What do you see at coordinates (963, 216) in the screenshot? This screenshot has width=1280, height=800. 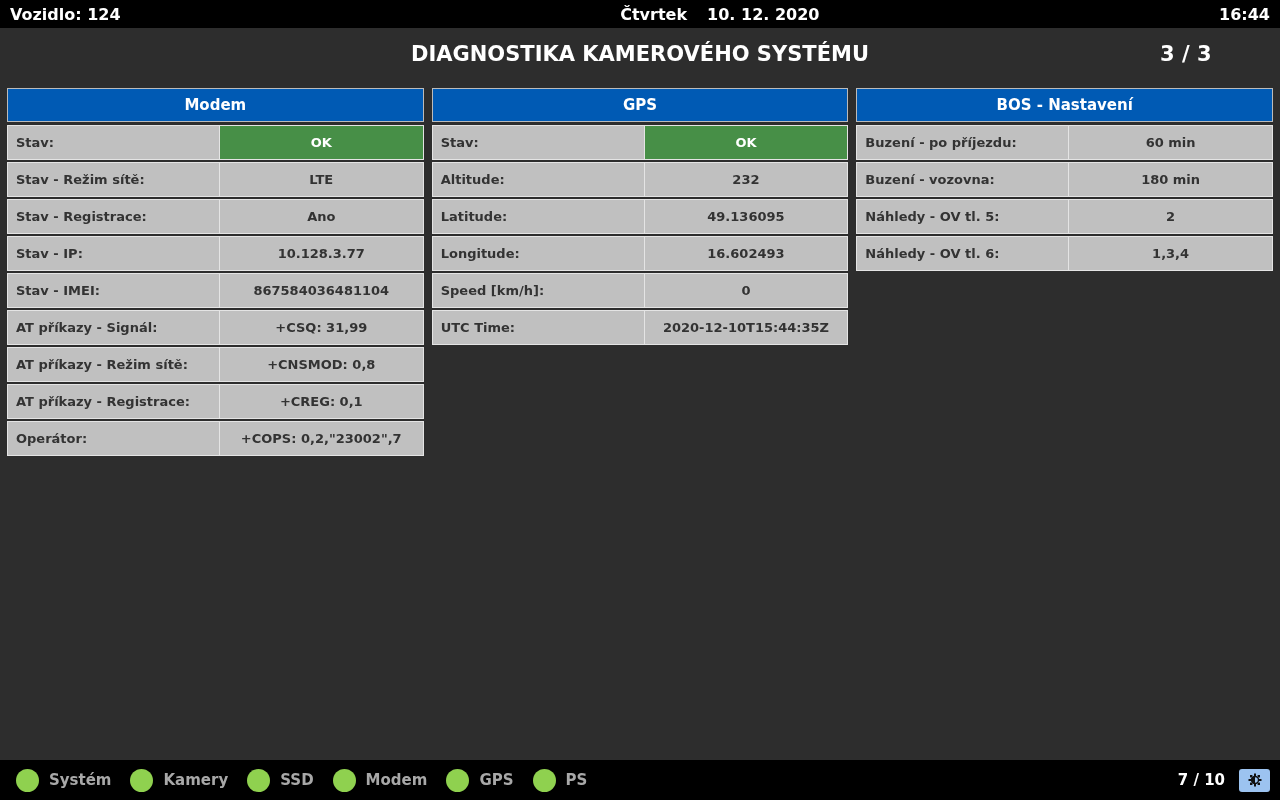 I see `row-label: Náhledy - OV tl. 5:` at bounding box center [963, 216].